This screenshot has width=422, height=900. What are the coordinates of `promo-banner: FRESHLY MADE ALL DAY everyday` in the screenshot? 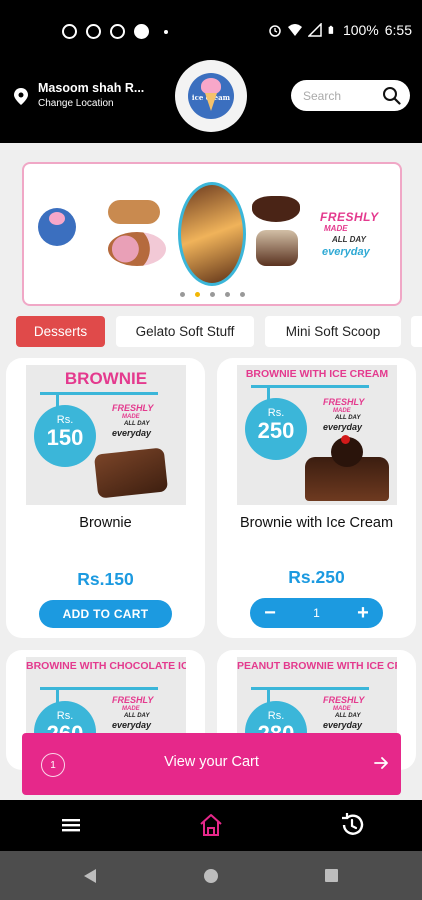 It's located at (212, 234).